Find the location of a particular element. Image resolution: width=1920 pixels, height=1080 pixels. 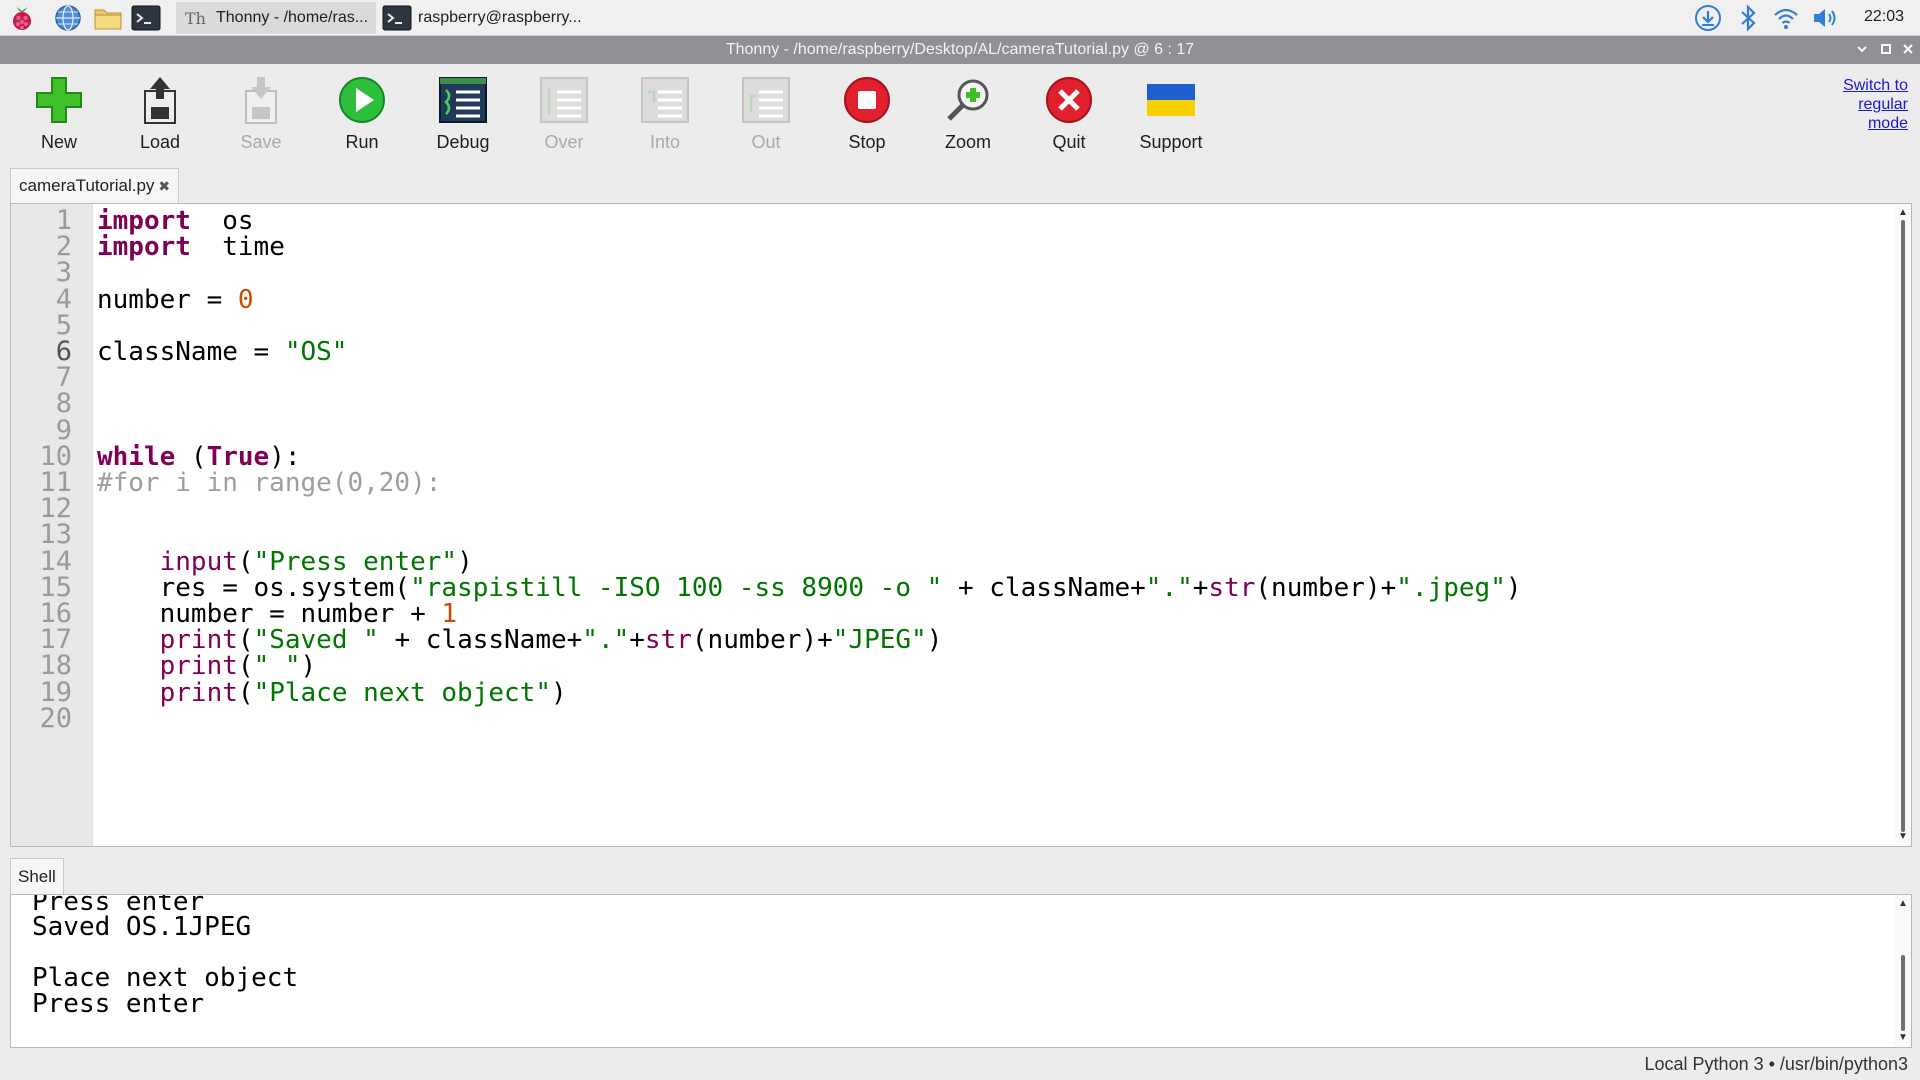

file-manager-icon is located at coordinates (108, 18).